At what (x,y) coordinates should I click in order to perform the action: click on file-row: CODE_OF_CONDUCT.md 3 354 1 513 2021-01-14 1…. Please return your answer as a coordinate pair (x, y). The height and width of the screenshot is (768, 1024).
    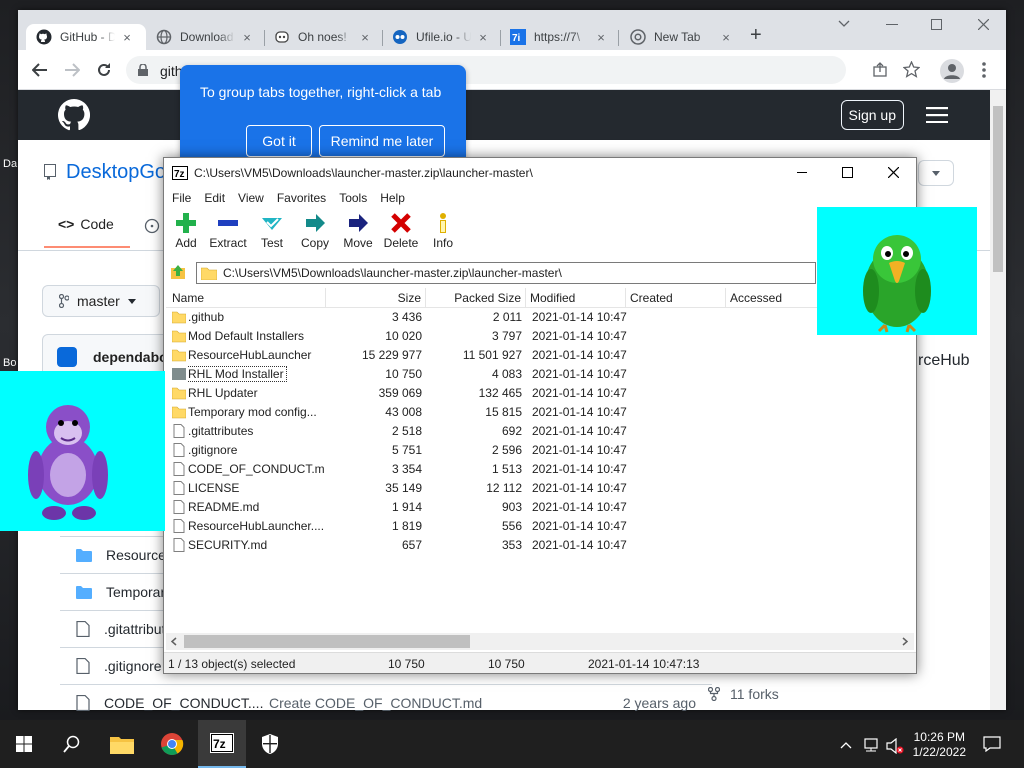
    Looking at the image, I should click on (540, 469).